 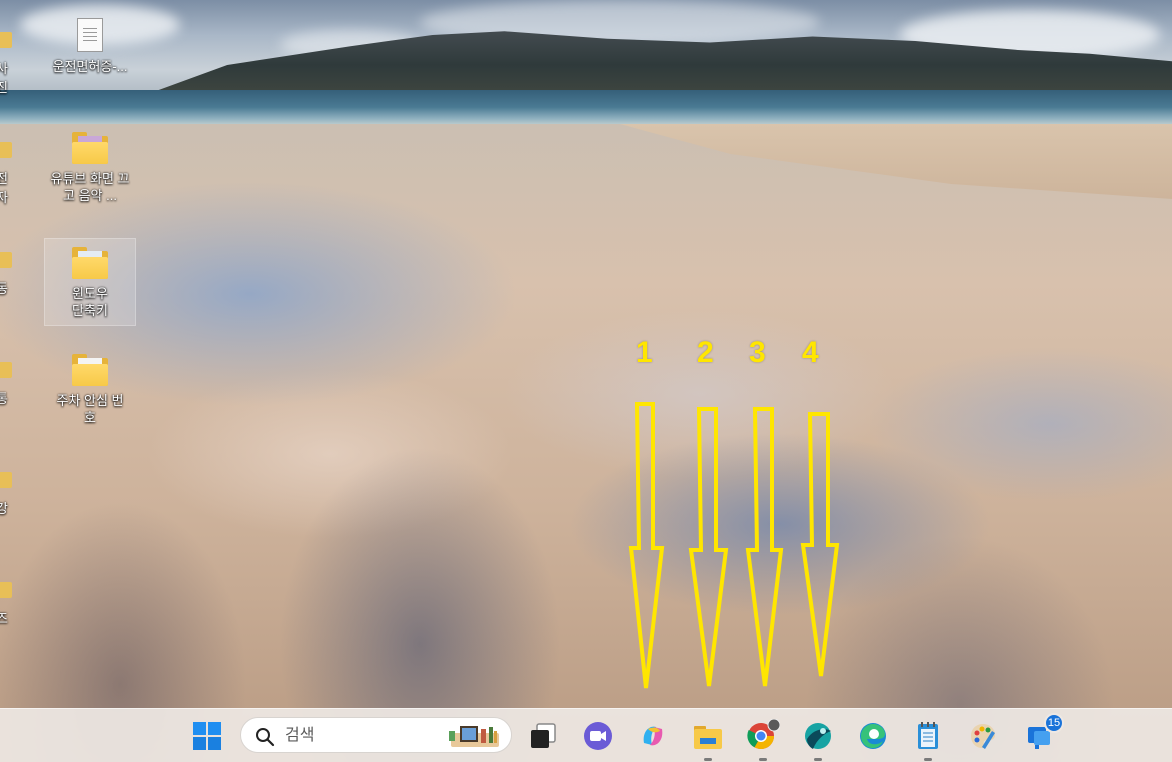 I want to click on notepad-button, so click(x=928, y=739).